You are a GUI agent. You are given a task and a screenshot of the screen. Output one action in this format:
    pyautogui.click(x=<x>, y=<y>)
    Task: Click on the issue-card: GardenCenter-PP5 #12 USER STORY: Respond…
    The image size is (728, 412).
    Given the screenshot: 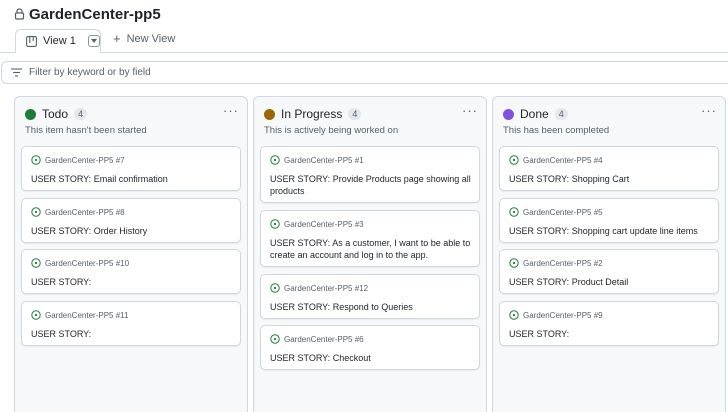 What is the action you would take?
    pyautogui.click(x=370, y=296)
    